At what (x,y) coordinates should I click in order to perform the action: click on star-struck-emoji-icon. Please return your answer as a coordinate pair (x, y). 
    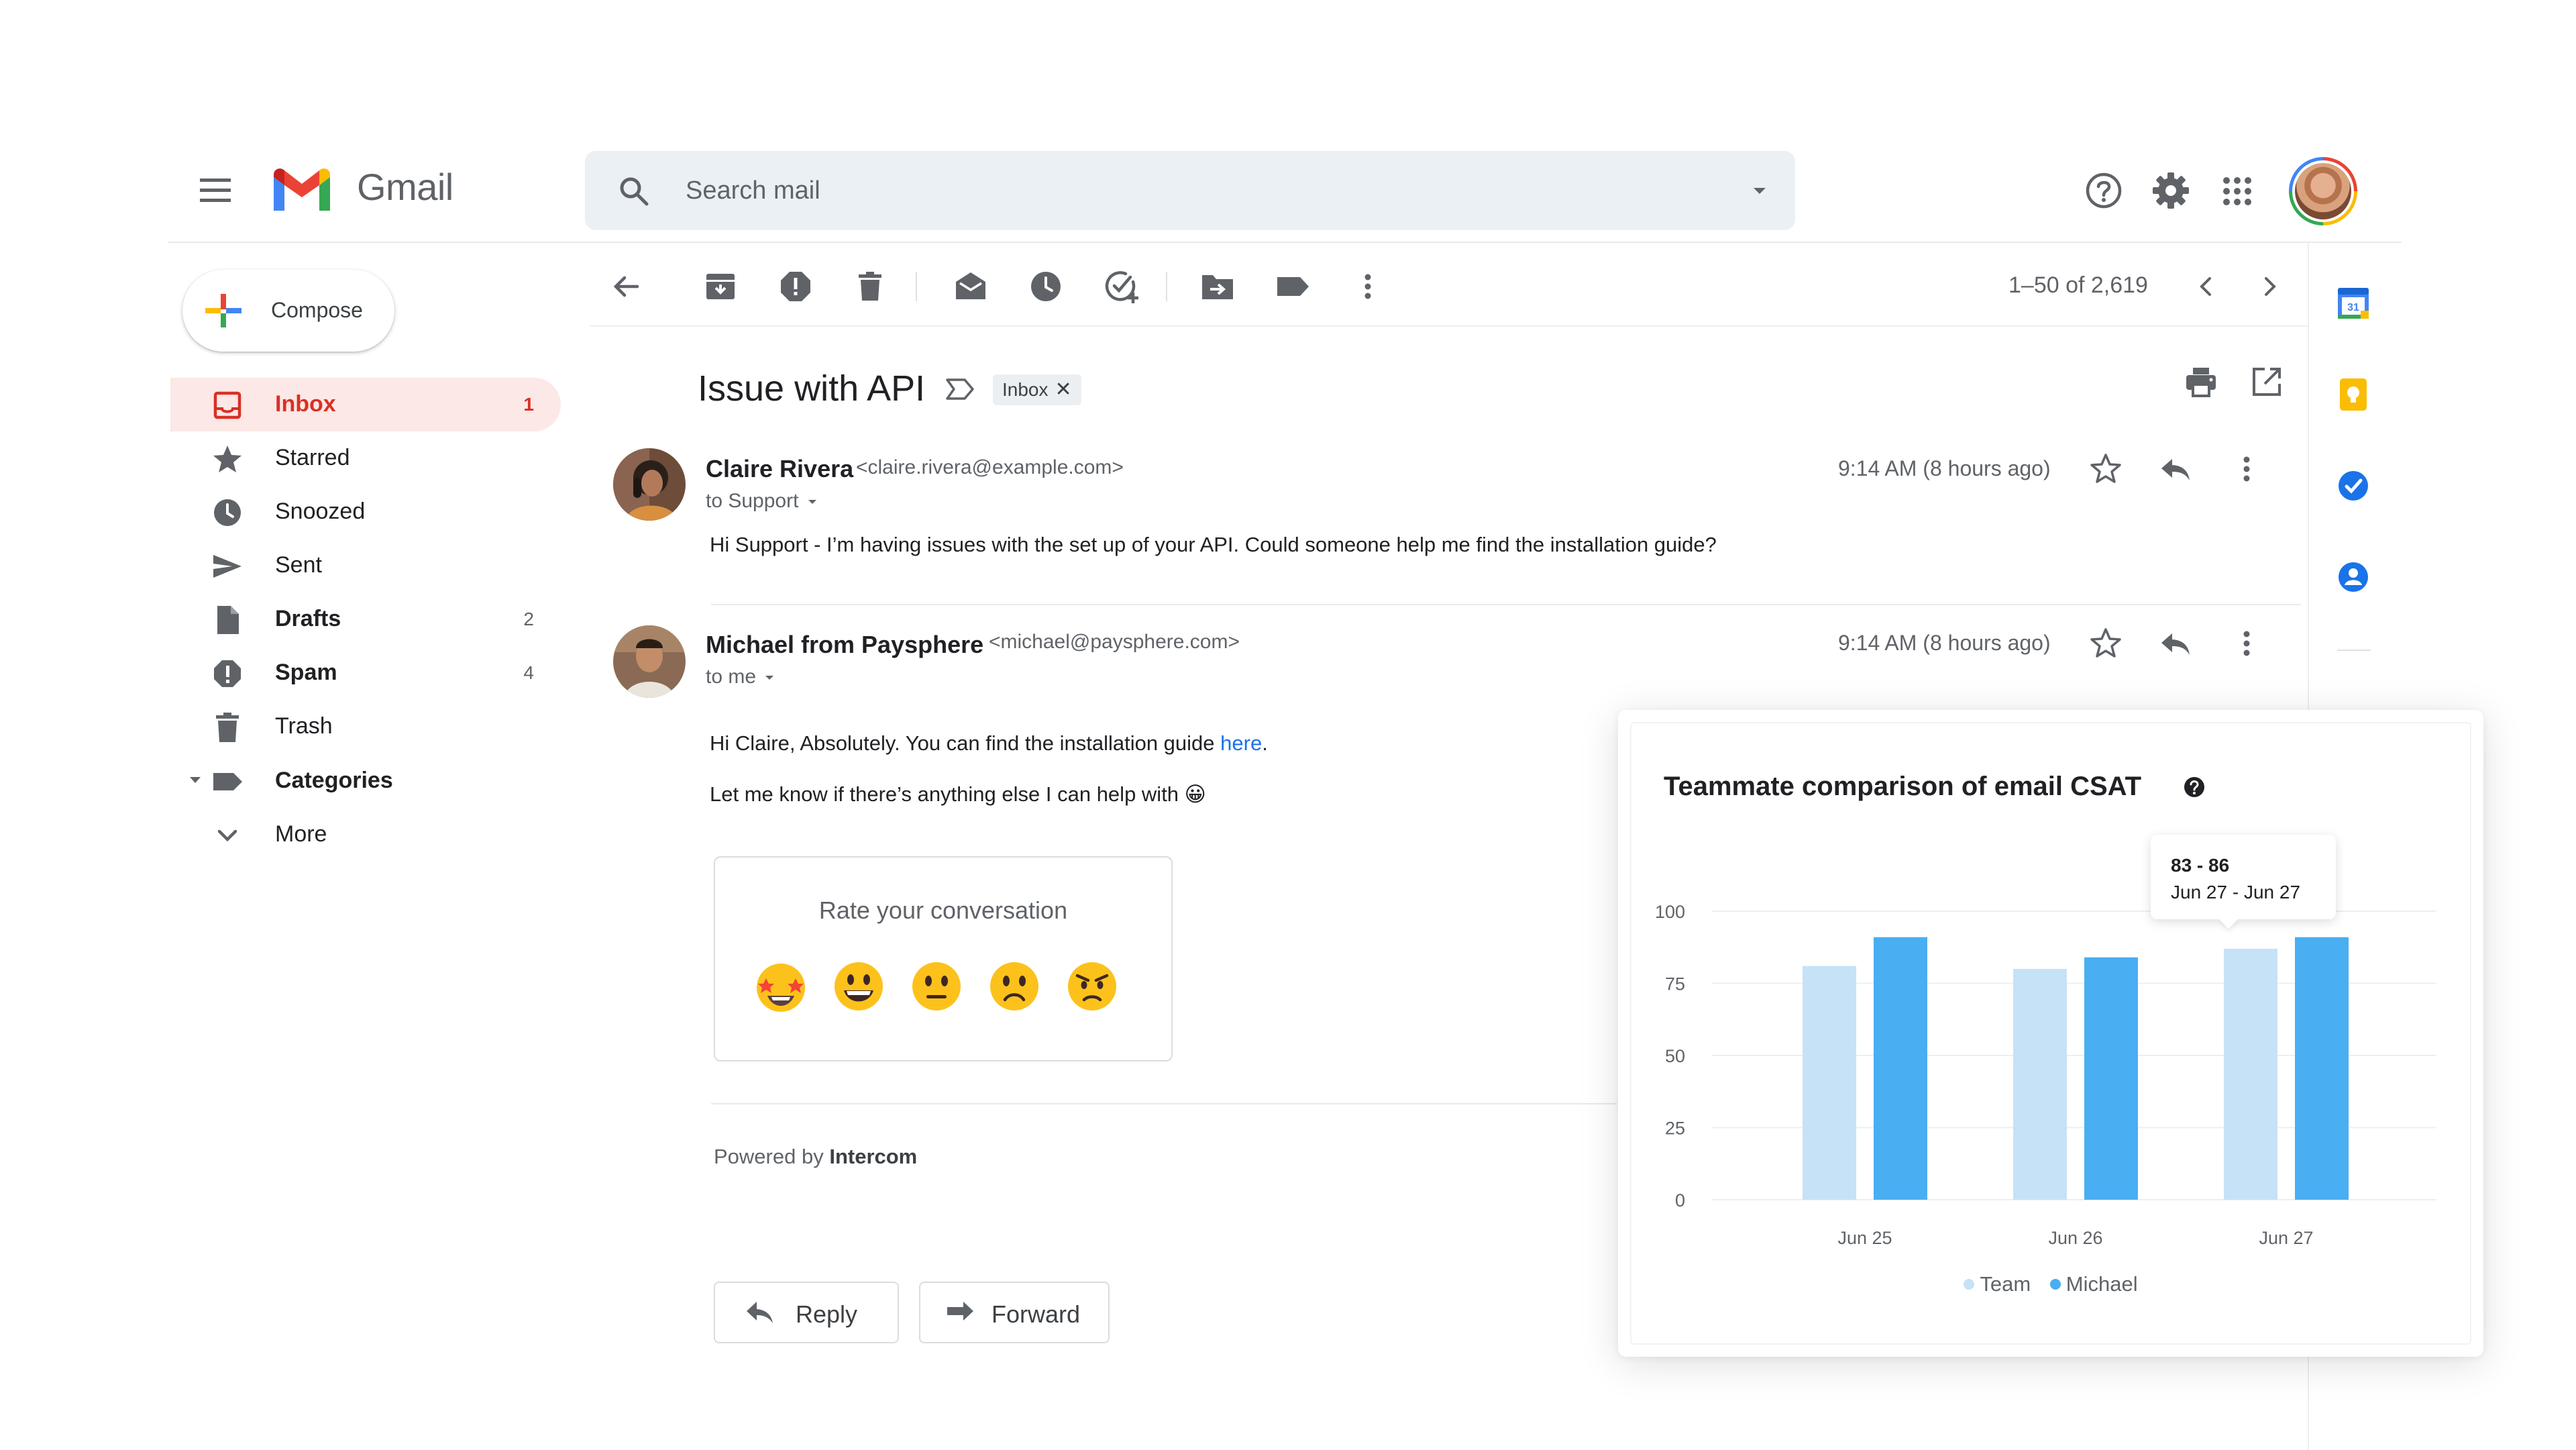
    Looking at the image, I should click on (781, 986).